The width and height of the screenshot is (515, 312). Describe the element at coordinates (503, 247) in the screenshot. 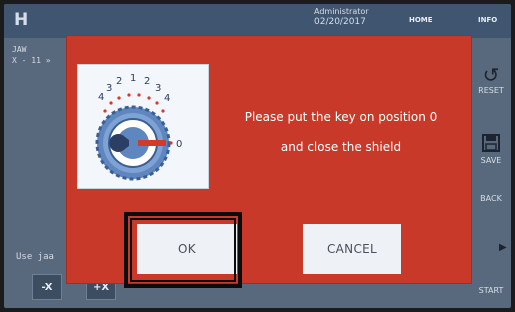

I see `chevron-right-icon: ▶` at that location.